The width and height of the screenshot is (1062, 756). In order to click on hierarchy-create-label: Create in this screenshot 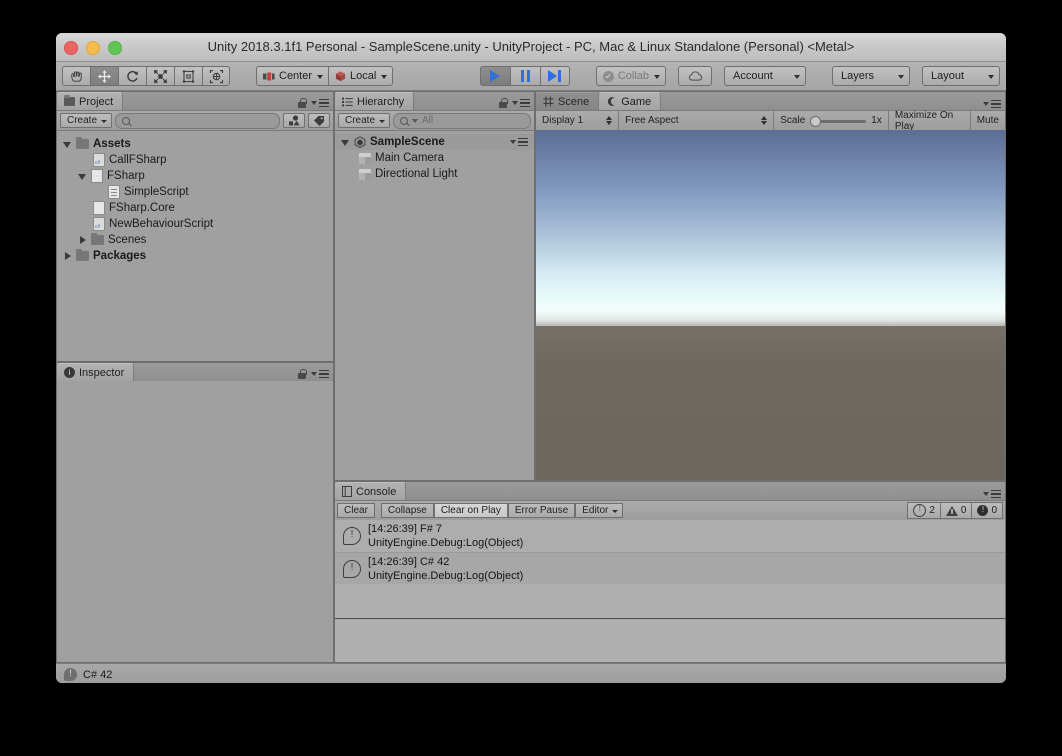, I will do `click(360, 120)`.